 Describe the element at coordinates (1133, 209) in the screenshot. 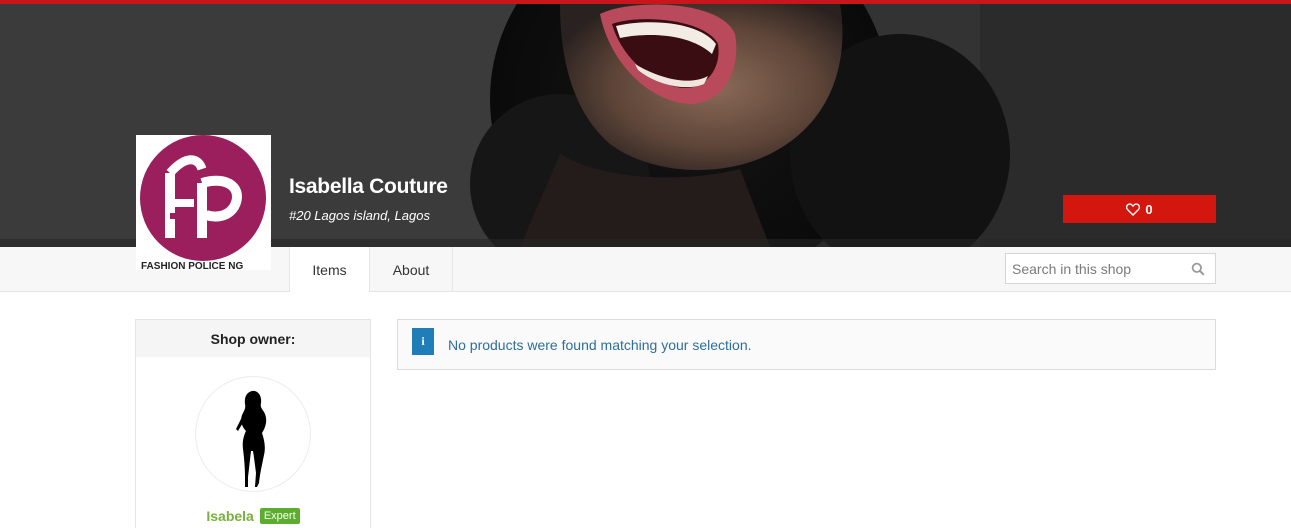

I see `heart-outline-icon` at that location.